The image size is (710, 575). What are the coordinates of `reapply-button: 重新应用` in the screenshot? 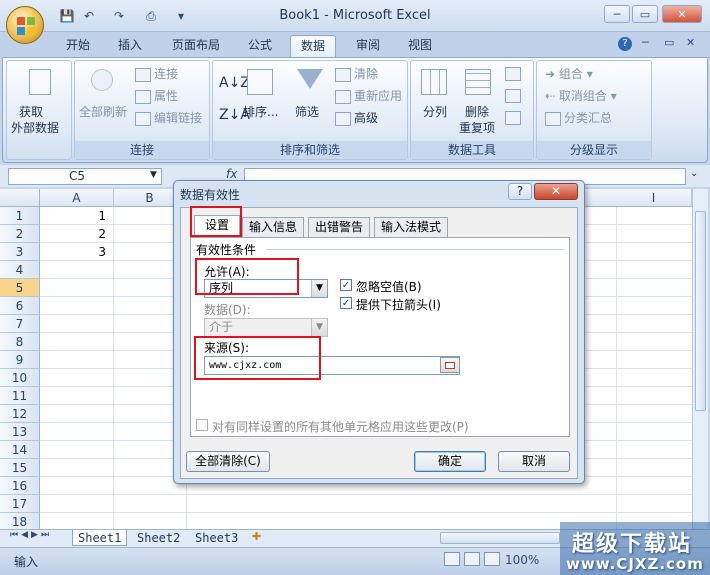 It's located at (368, 95).